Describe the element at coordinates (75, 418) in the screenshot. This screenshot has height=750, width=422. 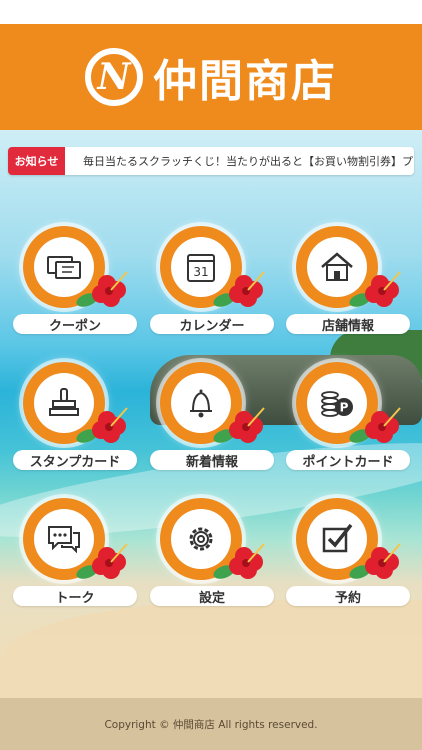
I see `menu-stamp-card: スタンプカード` at that location.